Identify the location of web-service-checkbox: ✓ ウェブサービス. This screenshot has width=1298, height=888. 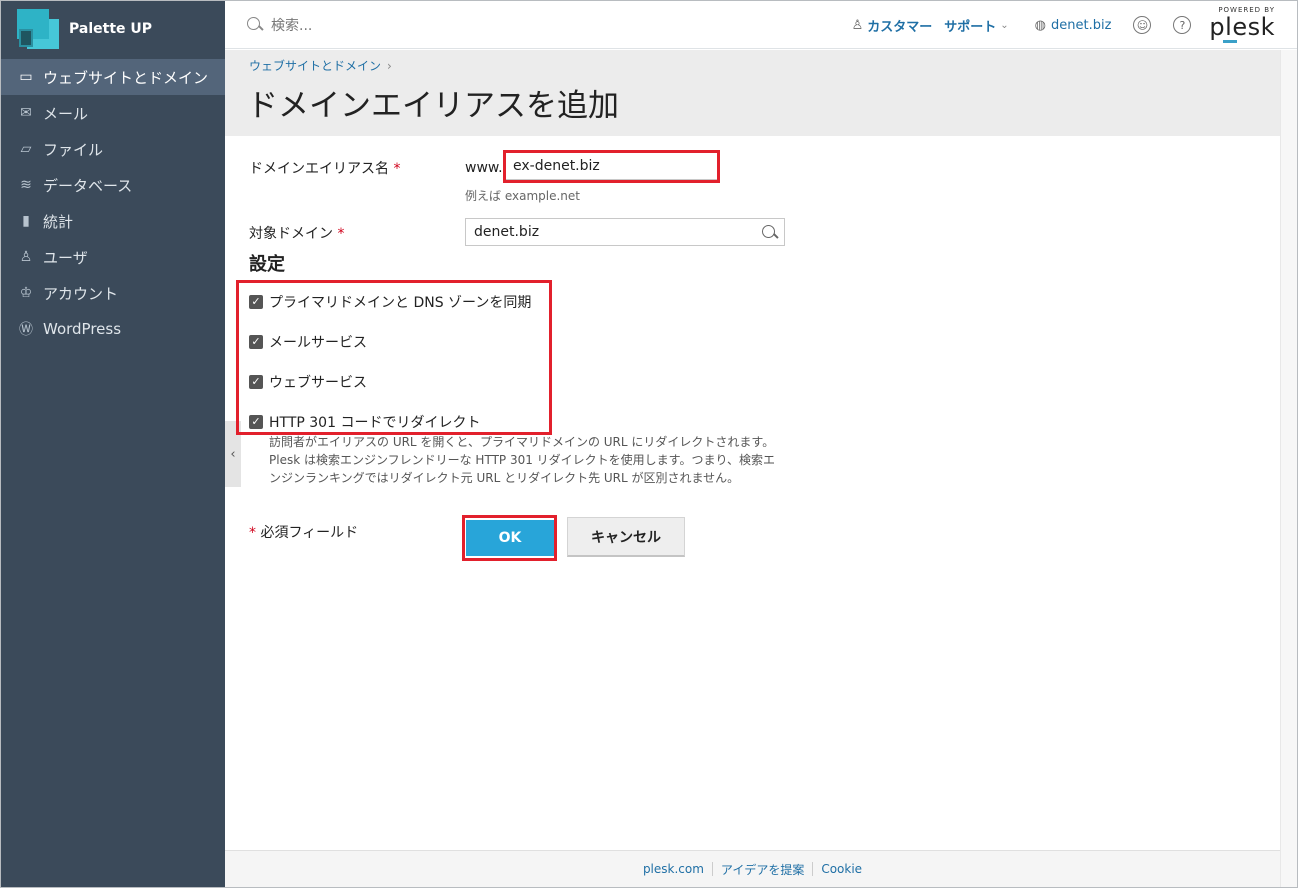
(308, 382).